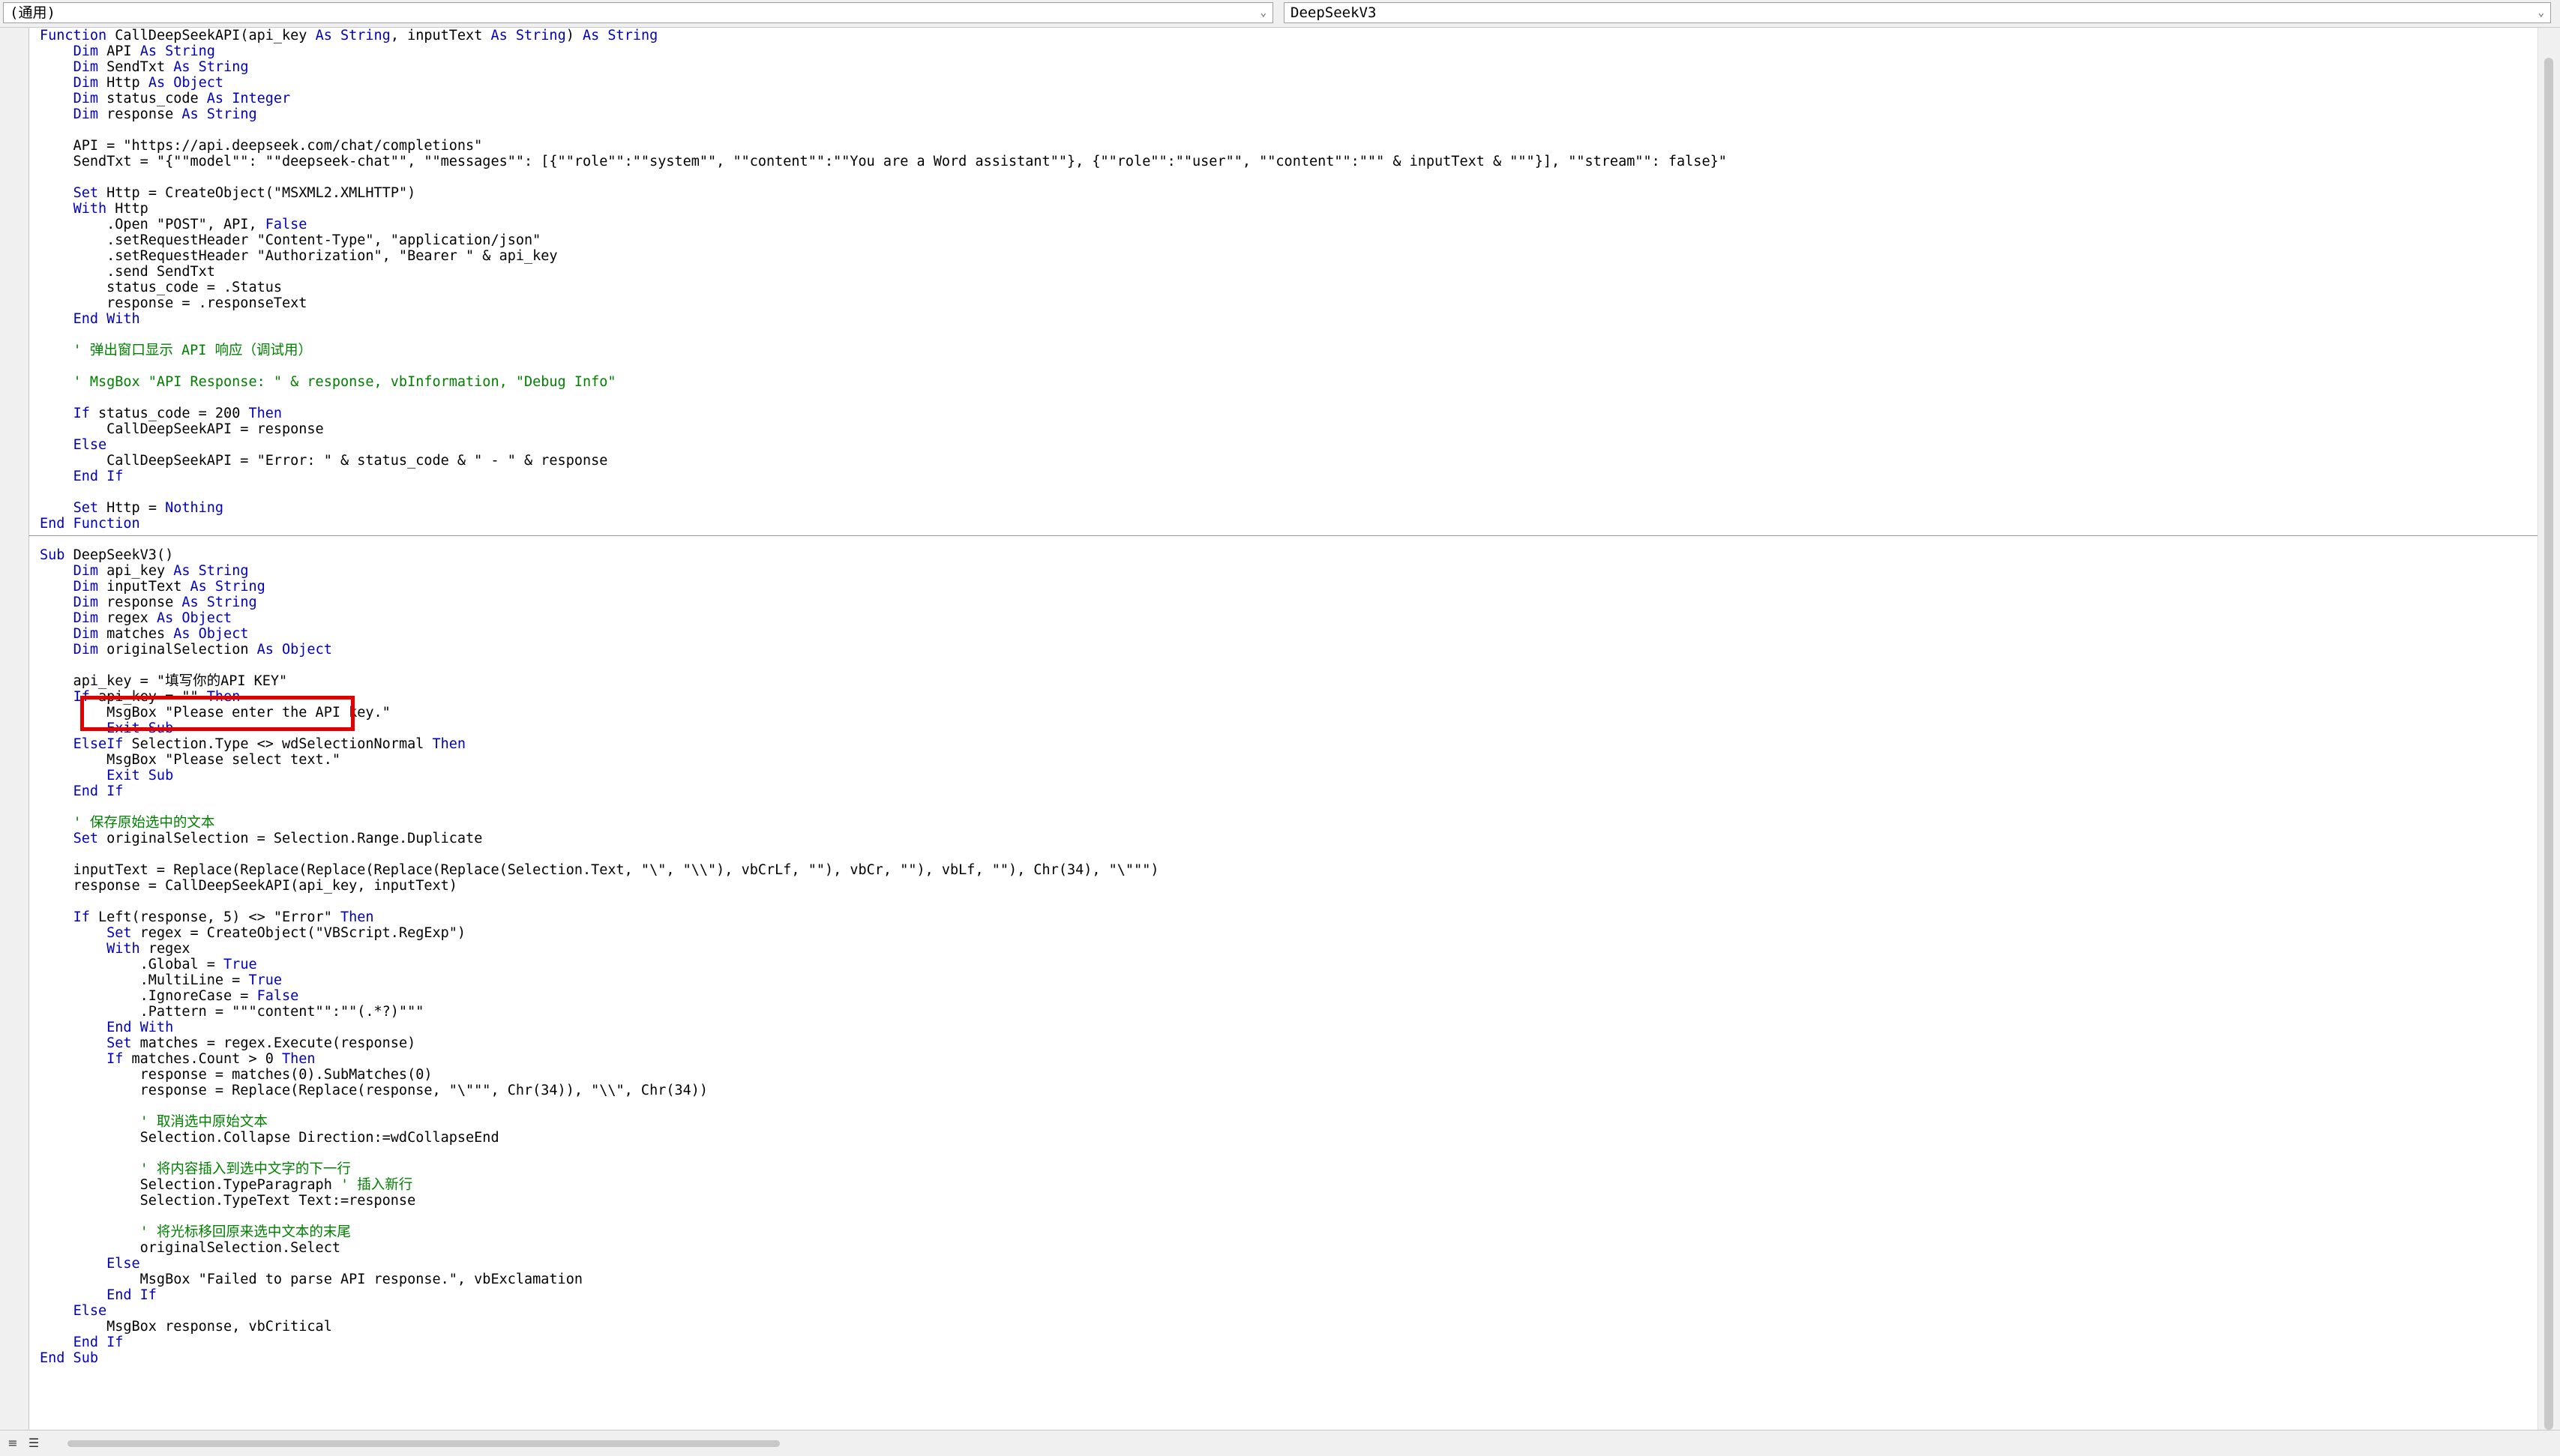 The width and height of the screenshot is (2560, 1456). What do you see at coordinates (883, 1185) in the screenshot?
I see `code-line: Selection.TypeParagraph ' 插入新行` at bounding box center [883, 1185].